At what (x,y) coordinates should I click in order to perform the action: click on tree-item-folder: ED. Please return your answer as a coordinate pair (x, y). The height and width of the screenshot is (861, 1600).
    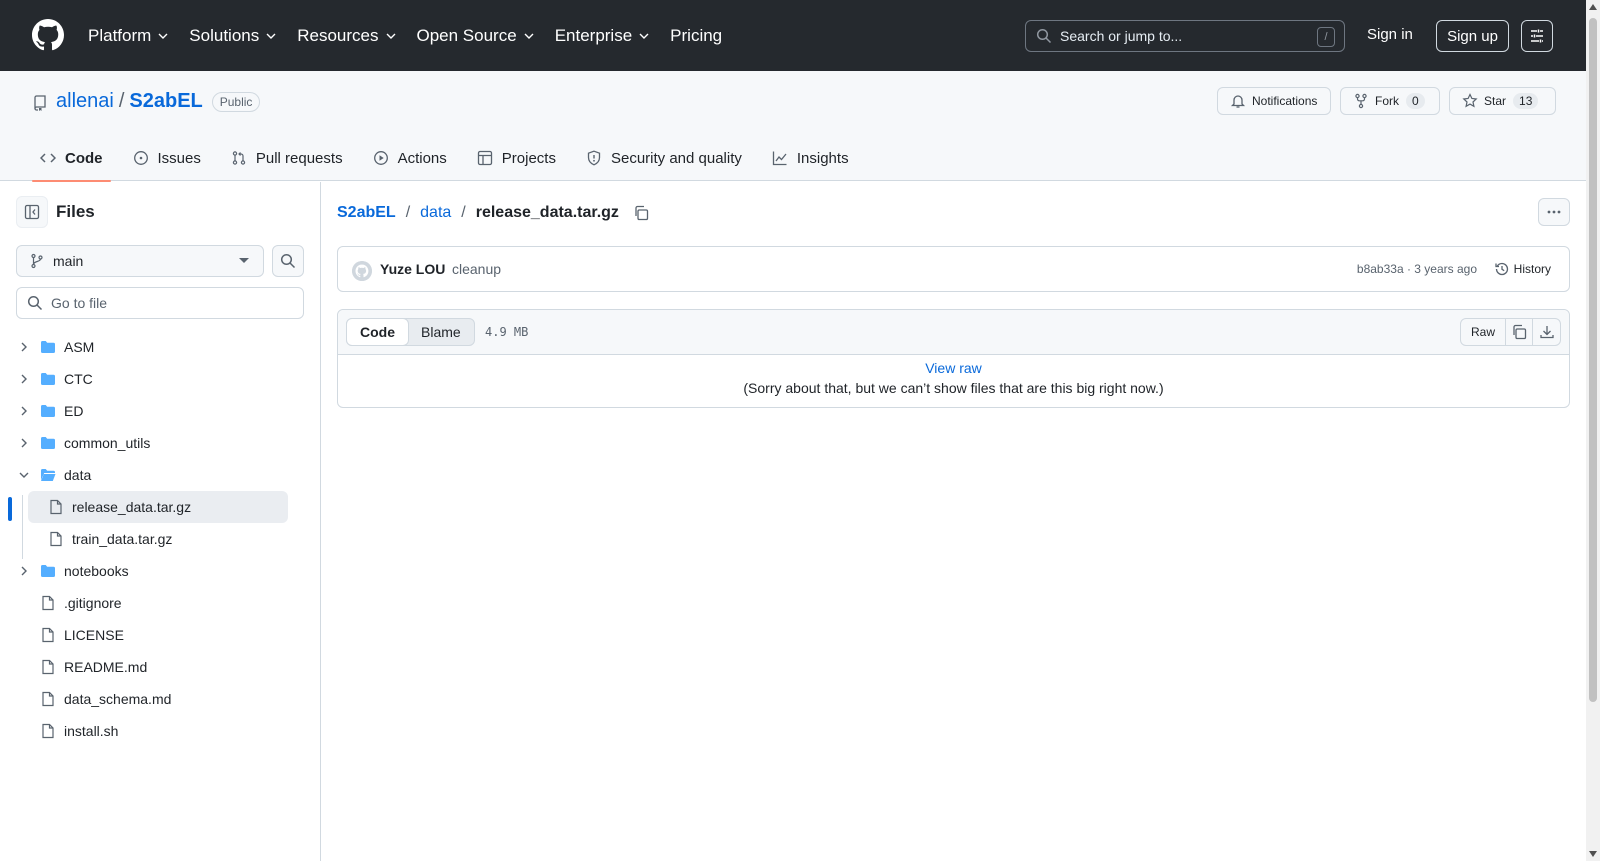
    Looking at the image, I should click on (152, 411).